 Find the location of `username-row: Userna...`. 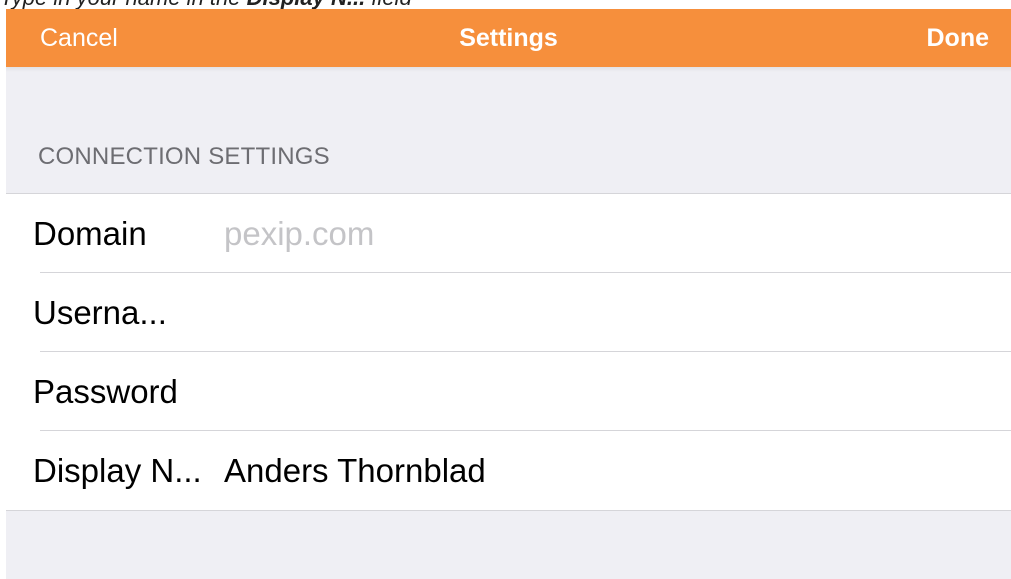

username-row: Userna... is located at coordinates (508, 312).